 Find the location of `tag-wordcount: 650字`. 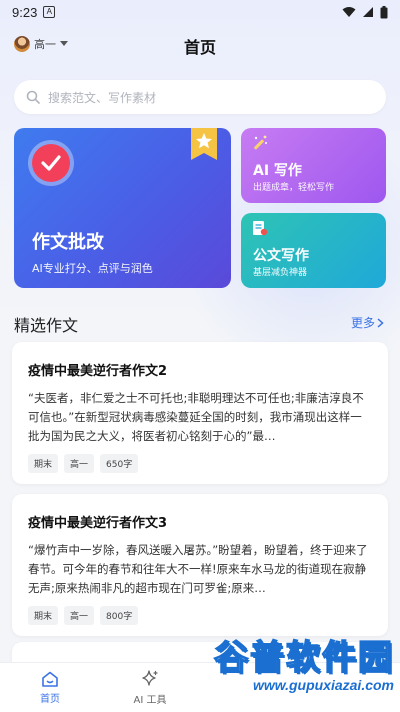

tag-wordcount: 650字 is located at coordinates (119, 463).